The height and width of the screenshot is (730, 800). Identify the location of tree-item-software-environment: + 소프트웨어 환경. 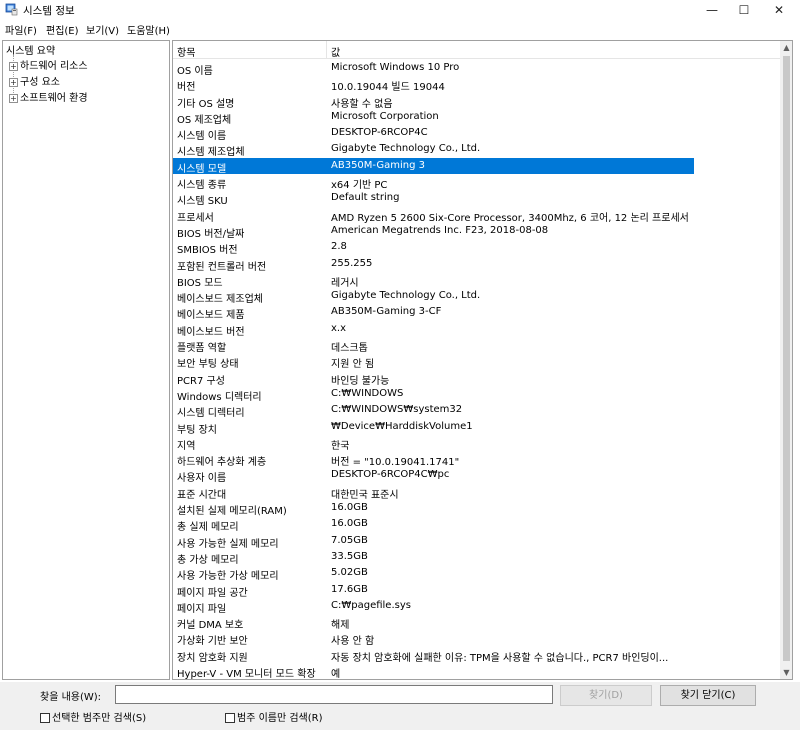
(48, 96).